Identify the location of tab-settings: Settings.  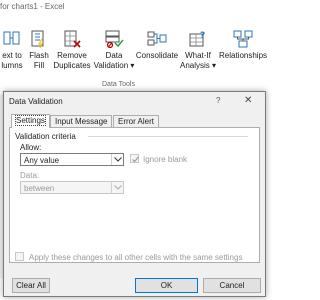
(30, 121).